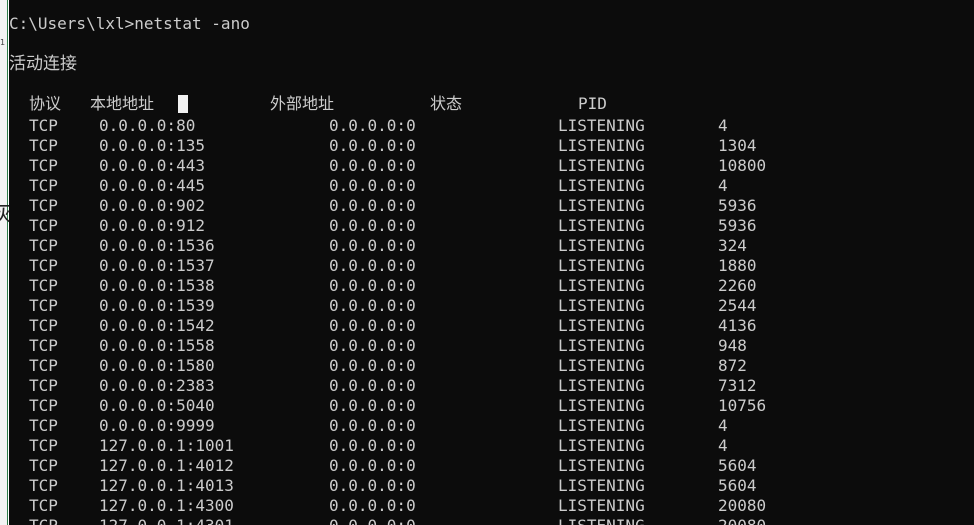  Describe the element at coordinates (491, 226) in the screenshot. I see `table-row: TCP 0.0.0.0:912 0.0.0.0:0 LISTENING 5936` at that location.